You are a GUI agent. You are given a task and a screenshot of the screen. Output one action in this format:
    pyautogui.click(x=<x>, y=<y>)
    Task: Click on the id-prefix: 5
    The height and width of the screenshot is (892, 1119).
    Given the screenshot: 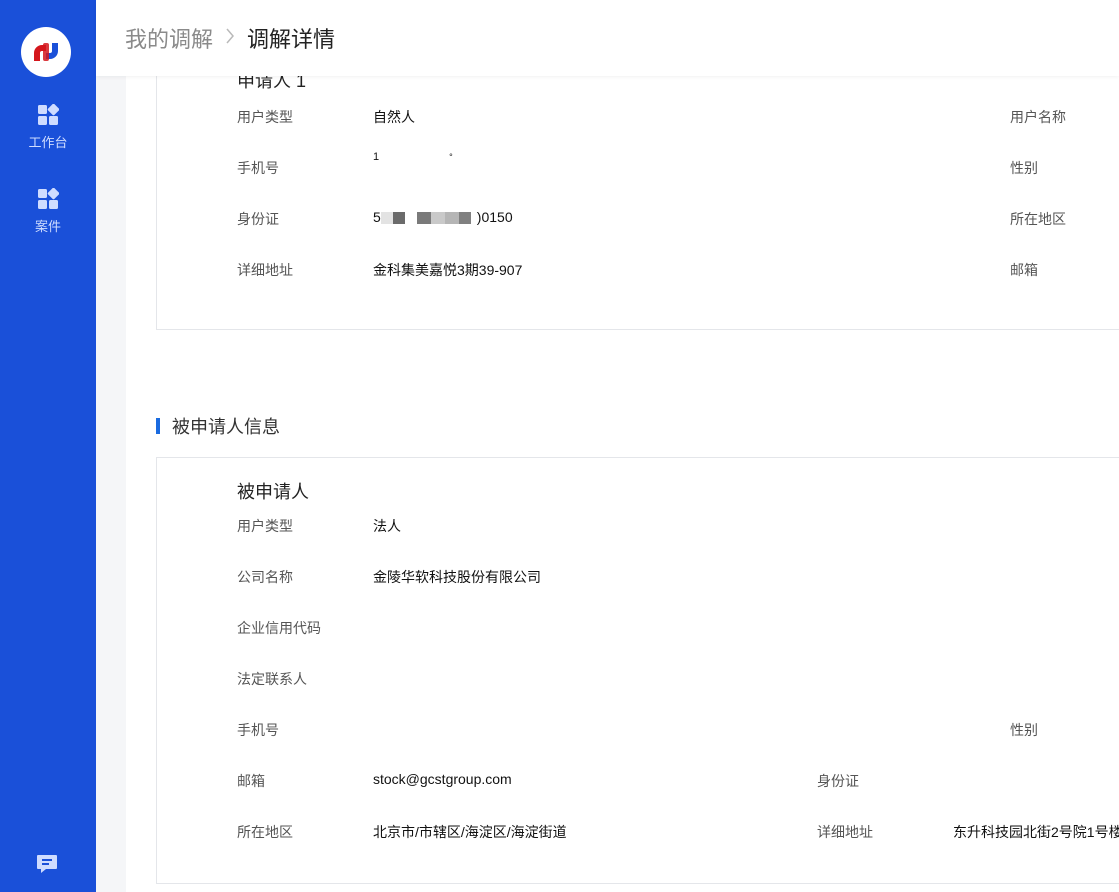 What is the action you would take?
    pyautogui.click(x=377, y=217)
    